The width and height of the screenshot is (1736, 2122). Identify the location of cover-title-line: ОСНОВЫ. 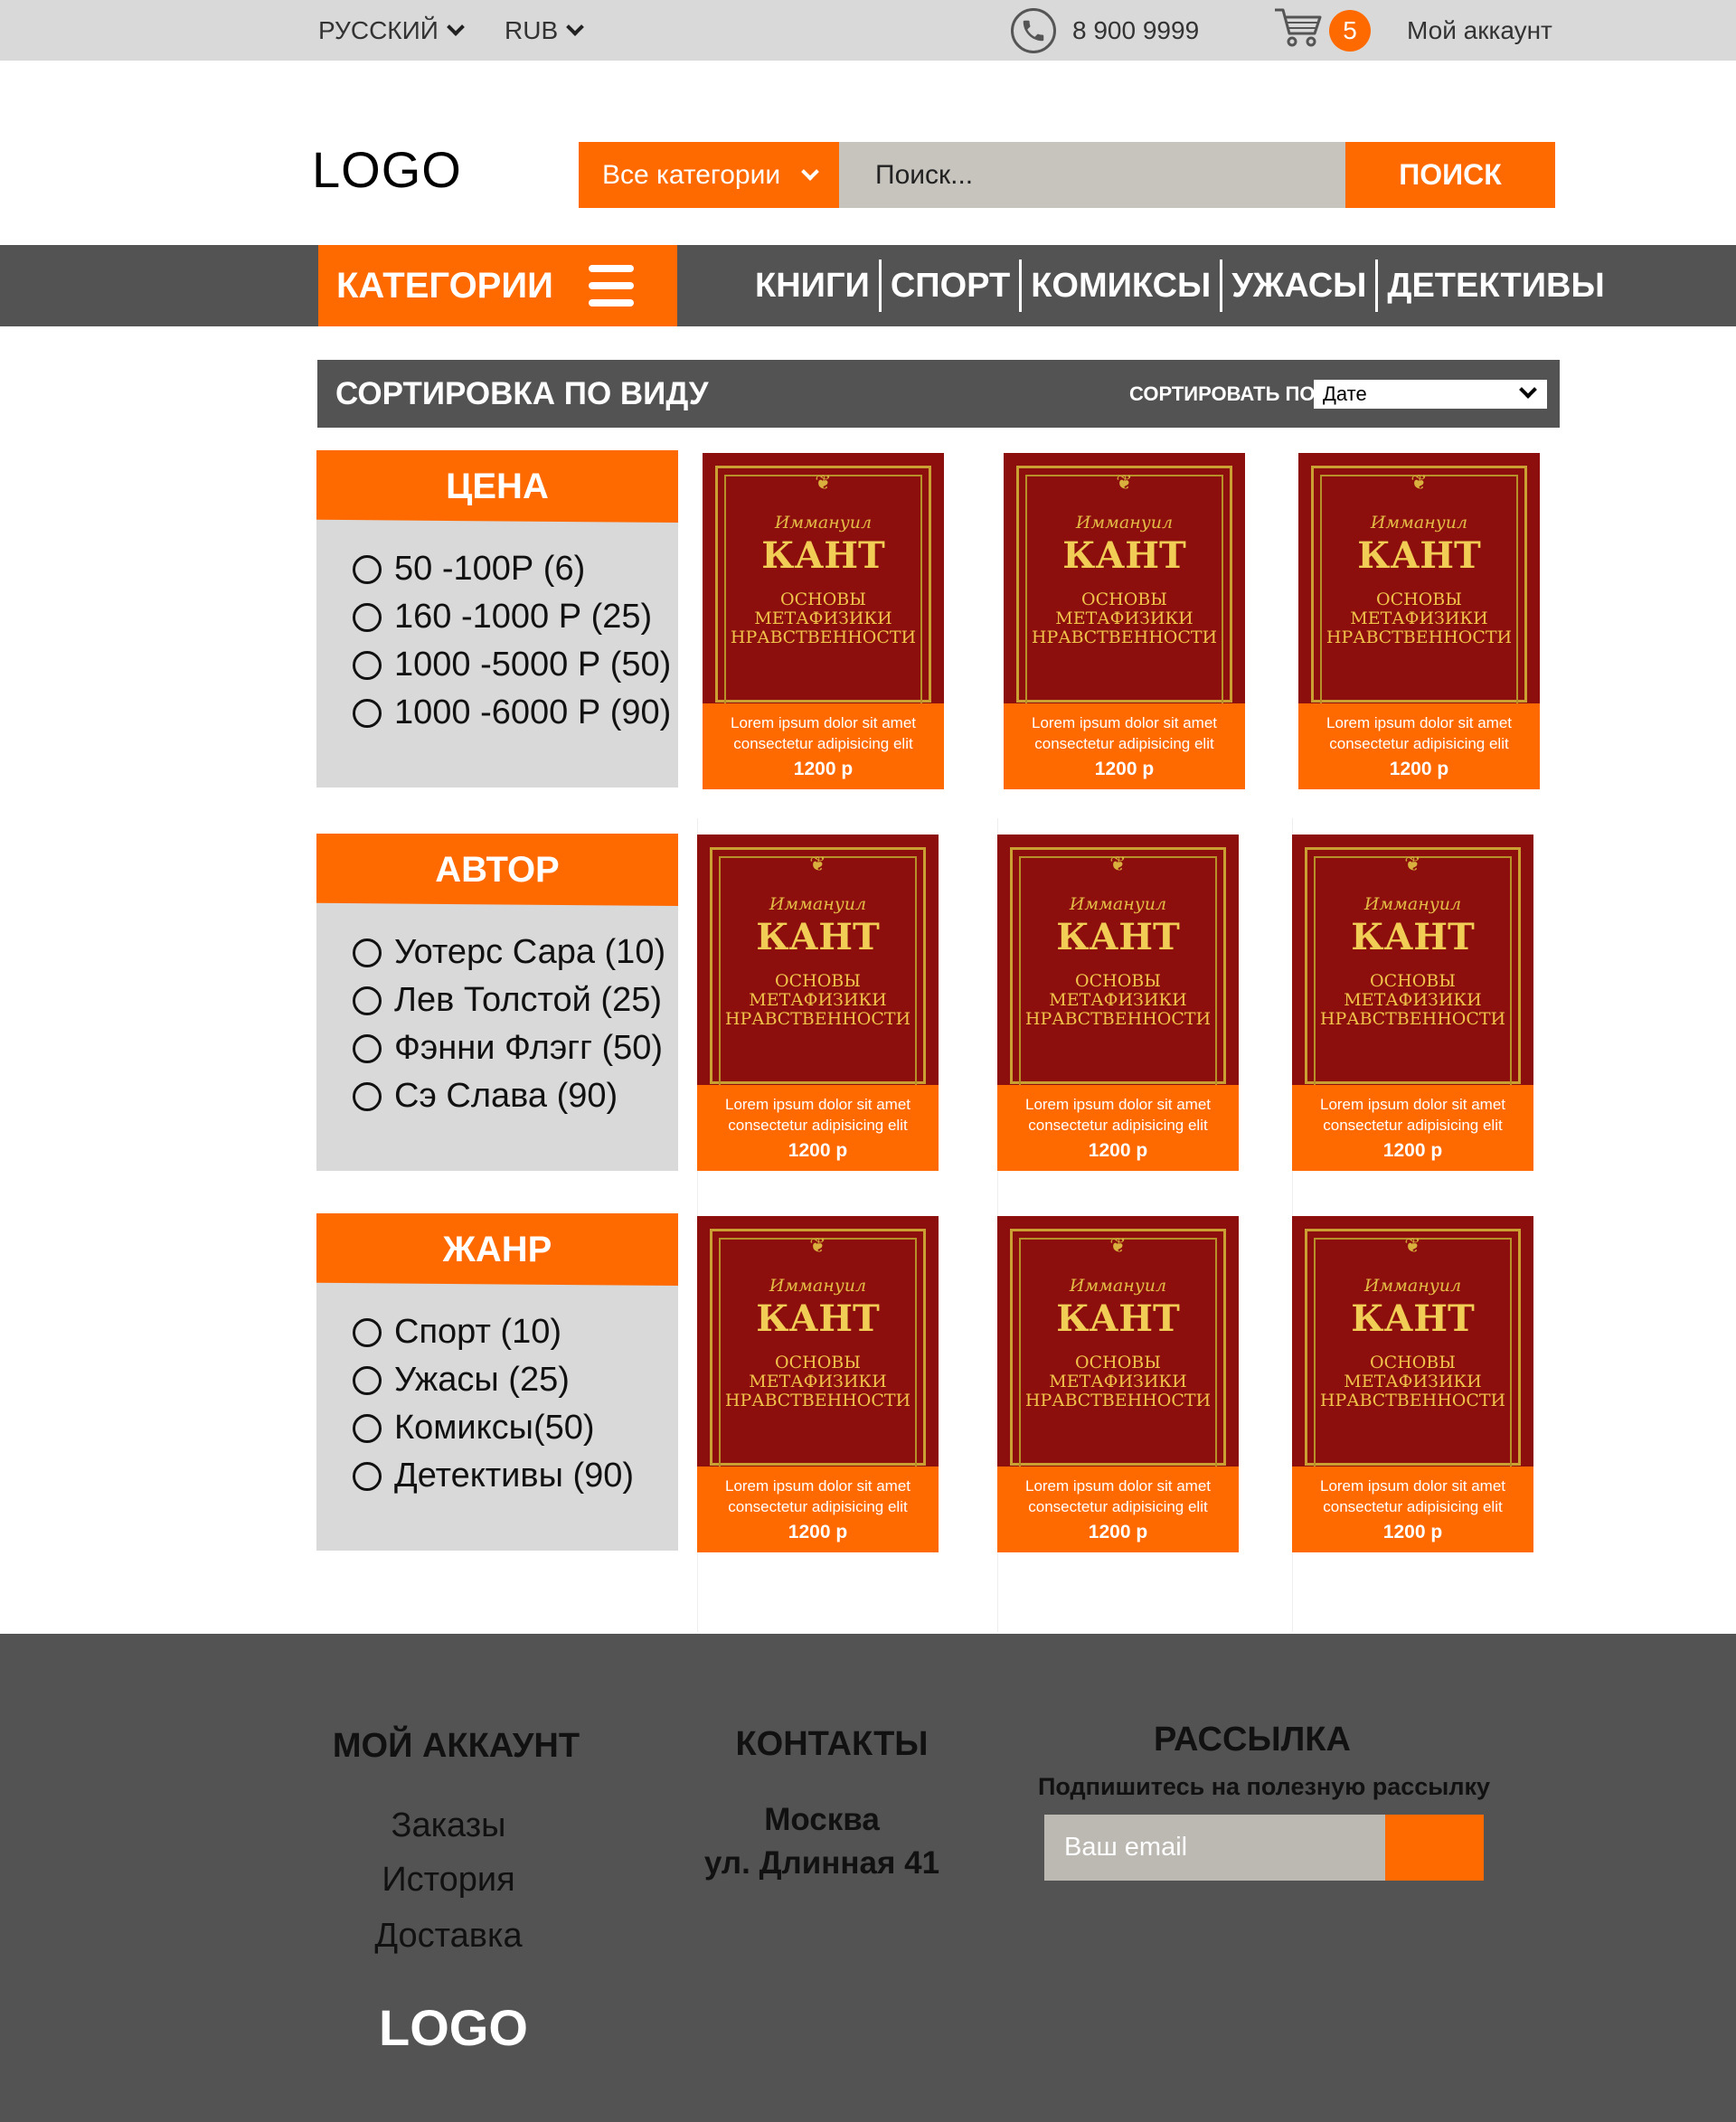
(1124, 599).